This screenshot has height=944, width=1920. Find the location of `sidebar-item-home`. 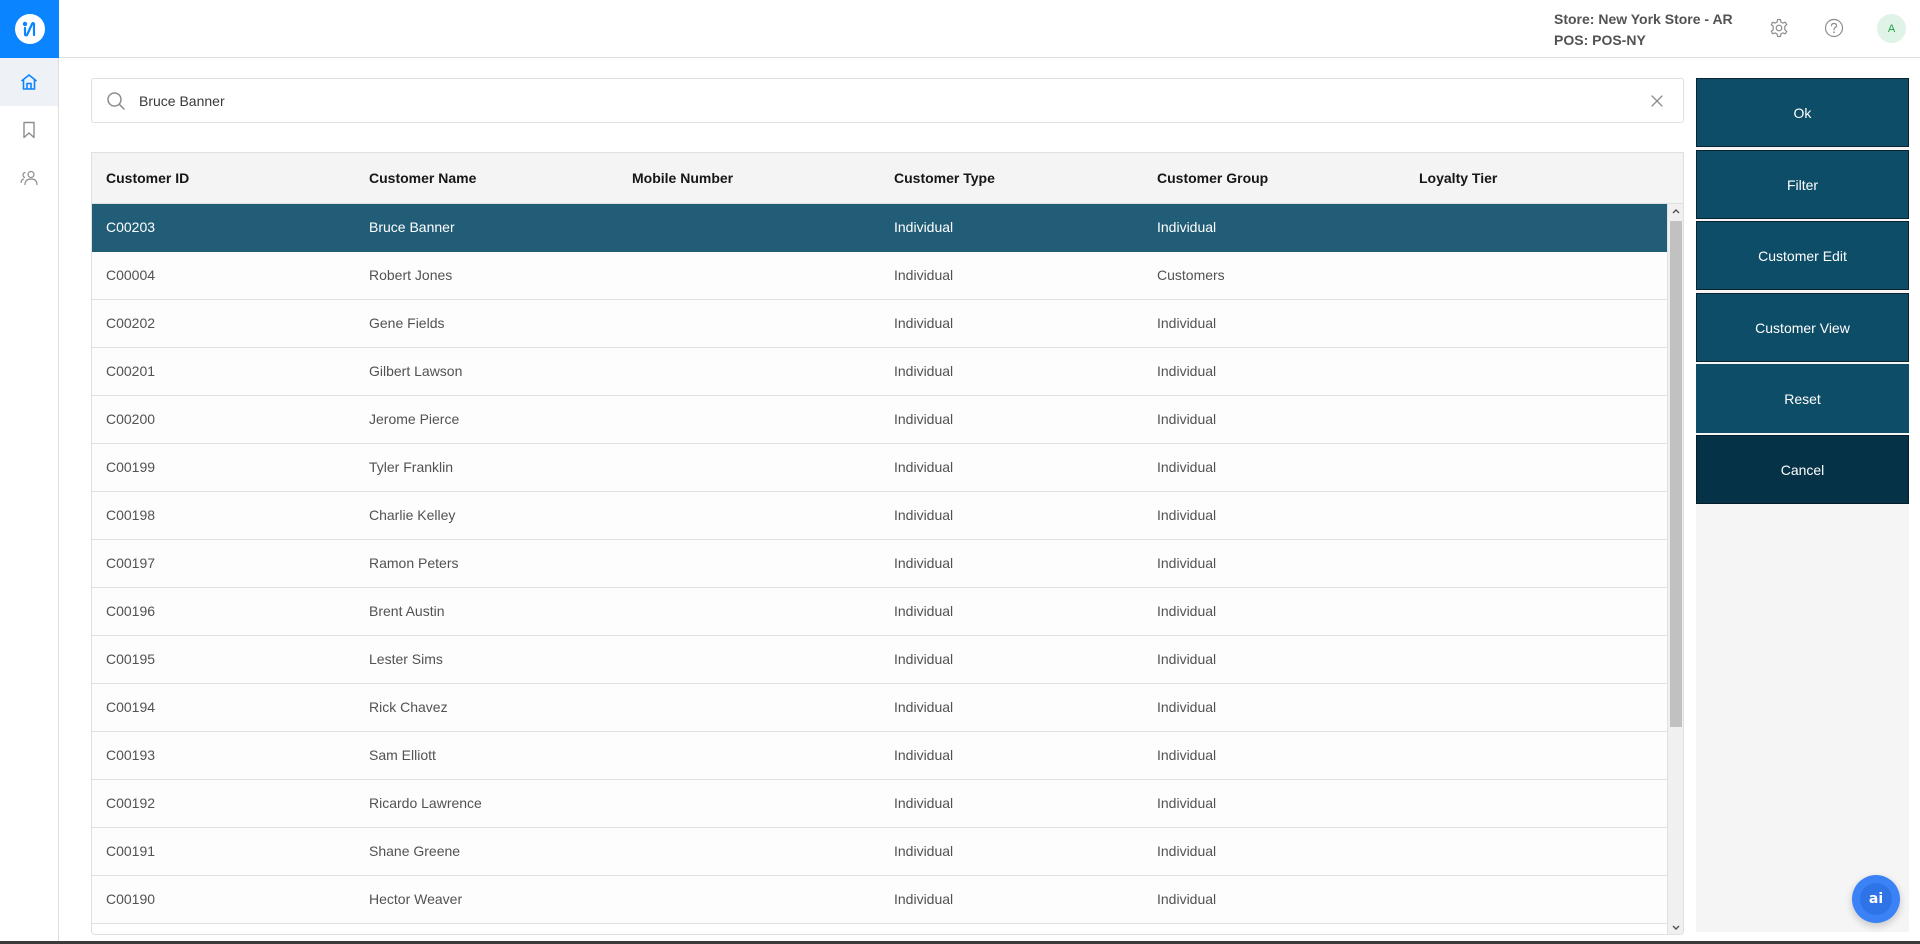

sidebar-item-home is located at coordinates (29, 82).